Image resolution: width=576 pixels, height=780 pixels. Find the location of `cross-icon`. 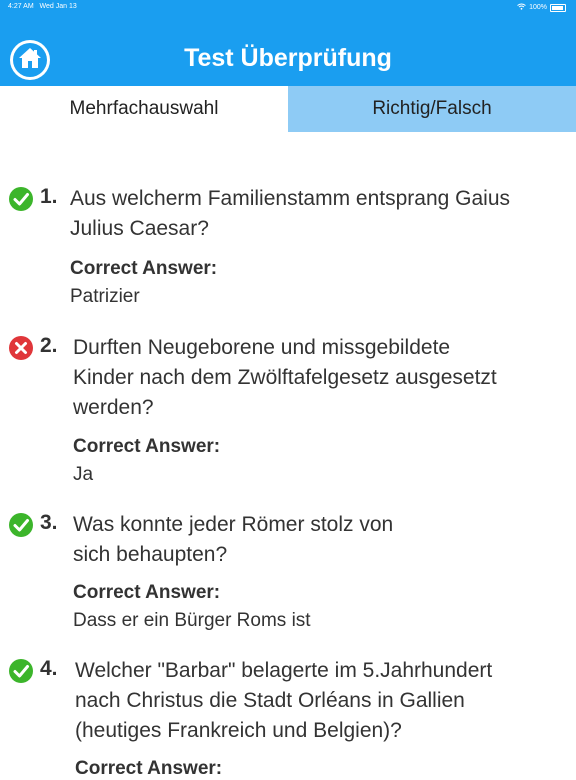

cross-icon is located at coordinates (21, 348).